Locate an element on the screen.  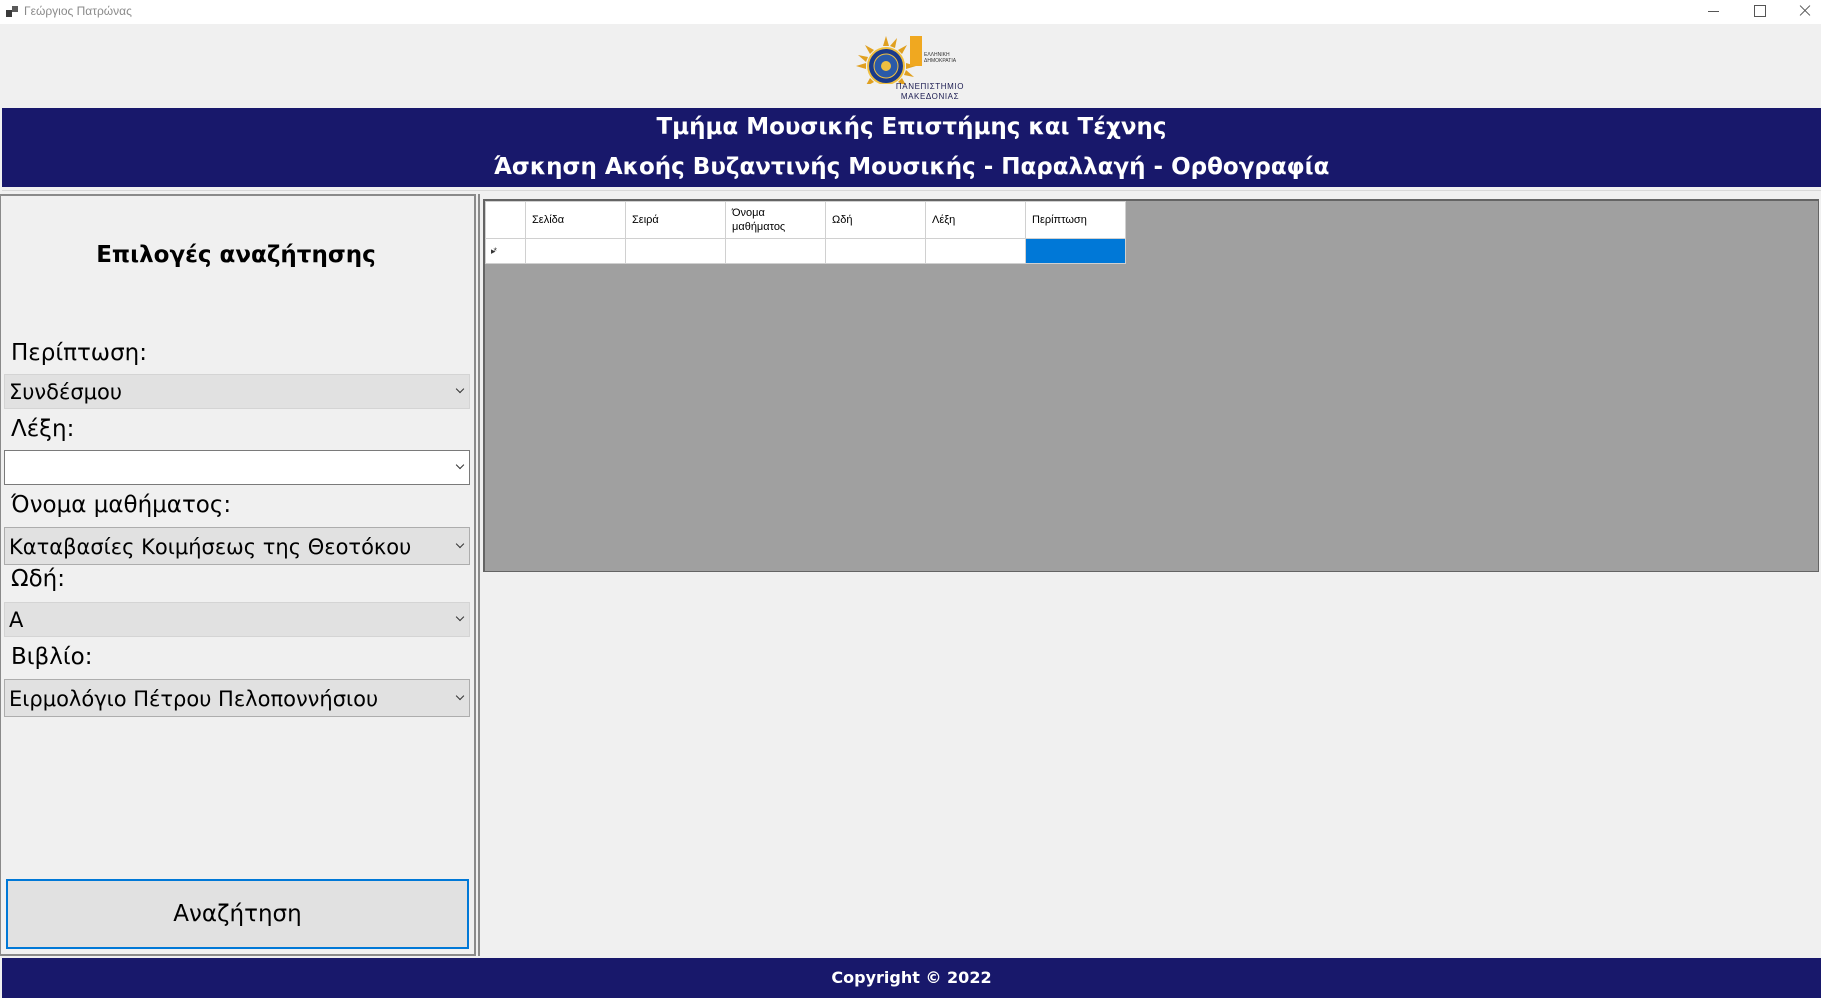
app-icon is located at coordinates (12, 11).